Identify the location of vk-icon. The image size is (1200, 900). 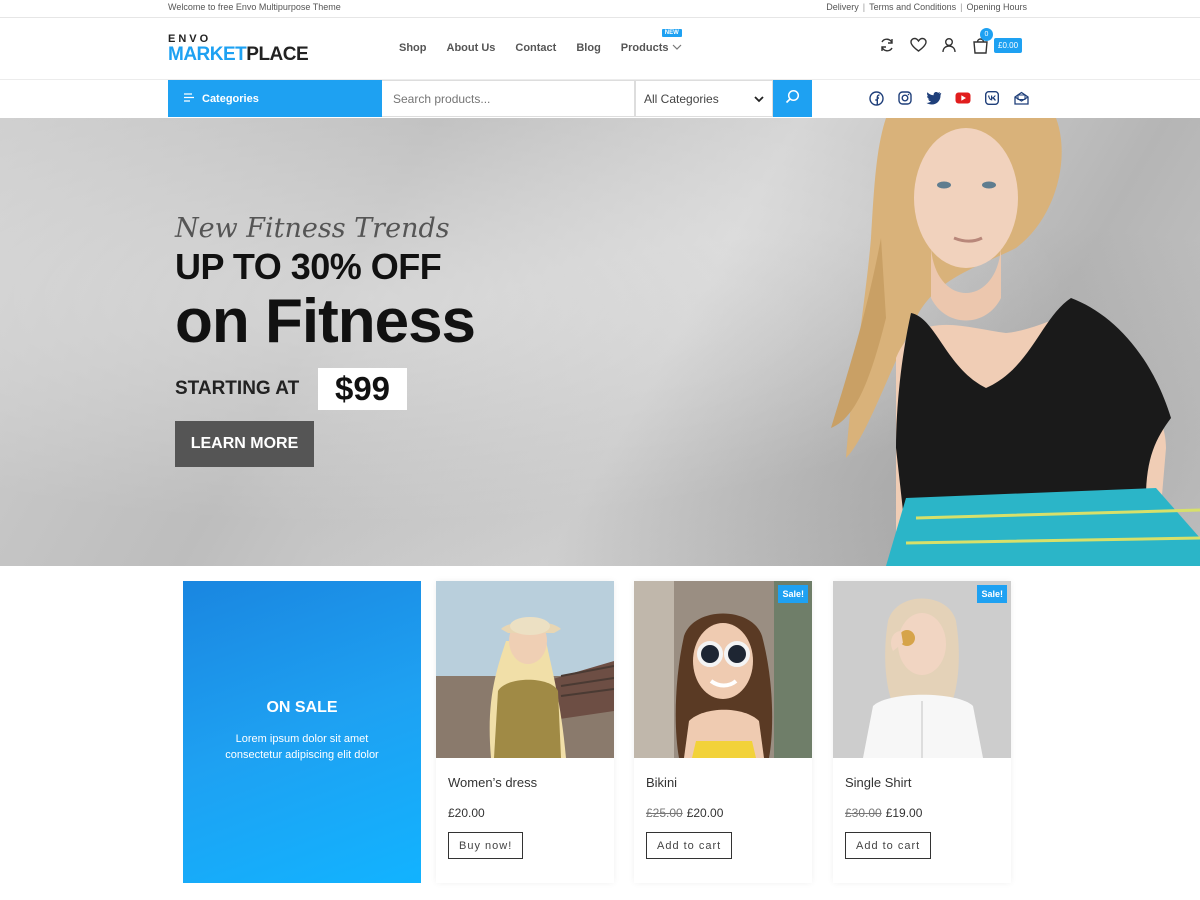
(992, 98).